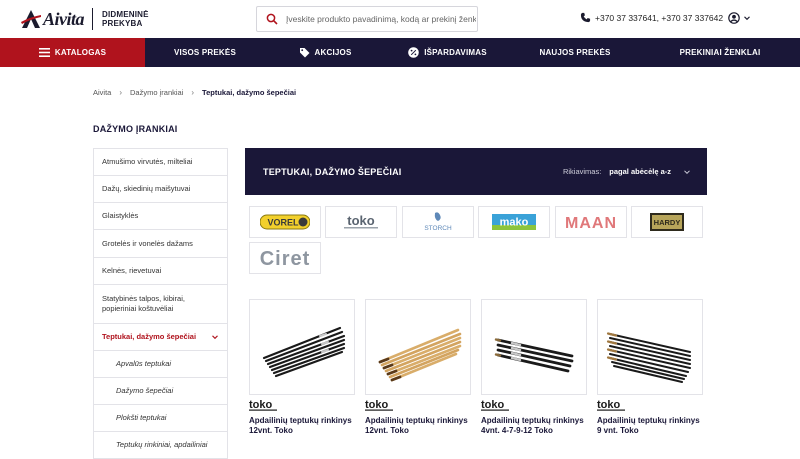 The image size is (800, 459). I want to click on nav-naujos-prekes-label: NAUJOS PREKĖS, so click(575, 52).